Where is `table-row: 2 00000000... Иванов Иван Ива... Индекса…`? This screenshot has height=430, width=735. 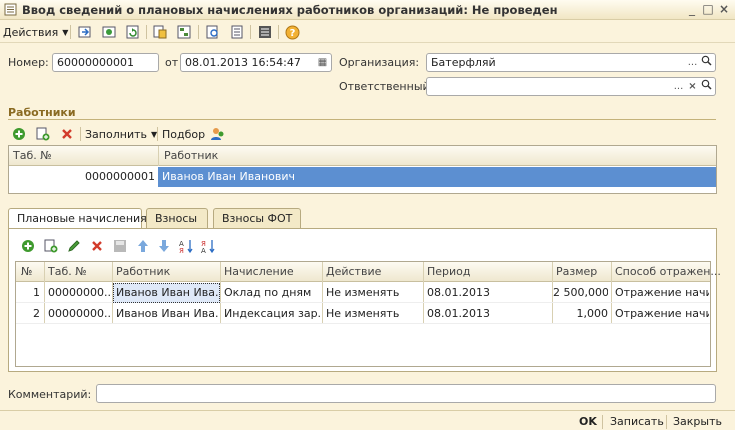
table-row: 2 00000000... Иванов Иван Ива... Индекса… is located at coordinates (363, 314).